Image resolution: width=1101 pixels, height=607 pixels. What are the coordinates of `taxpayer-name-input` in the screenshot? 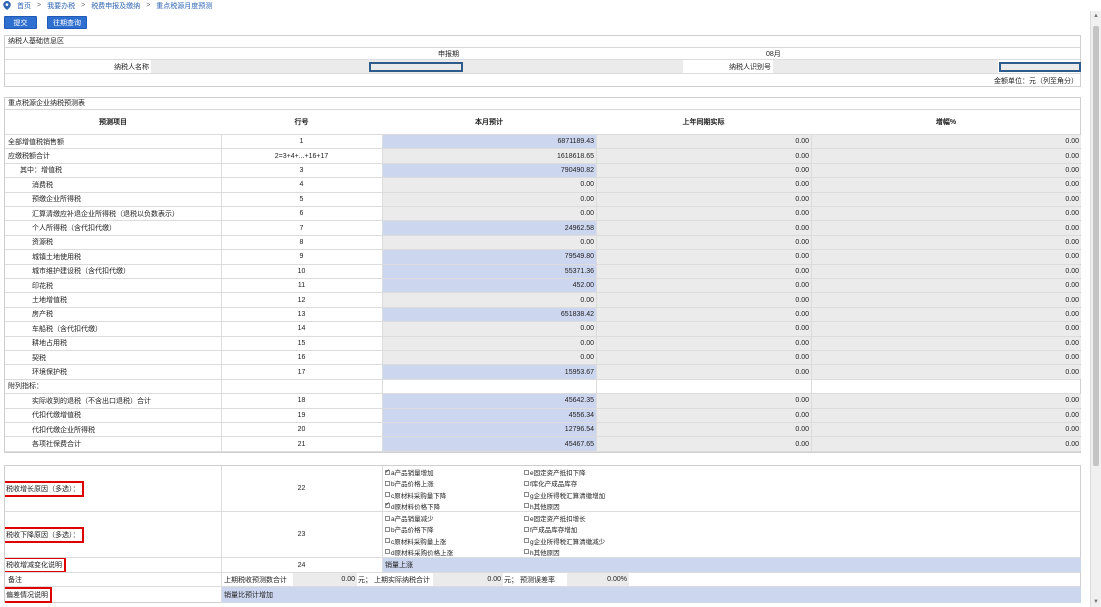 It's located at (416, 67).